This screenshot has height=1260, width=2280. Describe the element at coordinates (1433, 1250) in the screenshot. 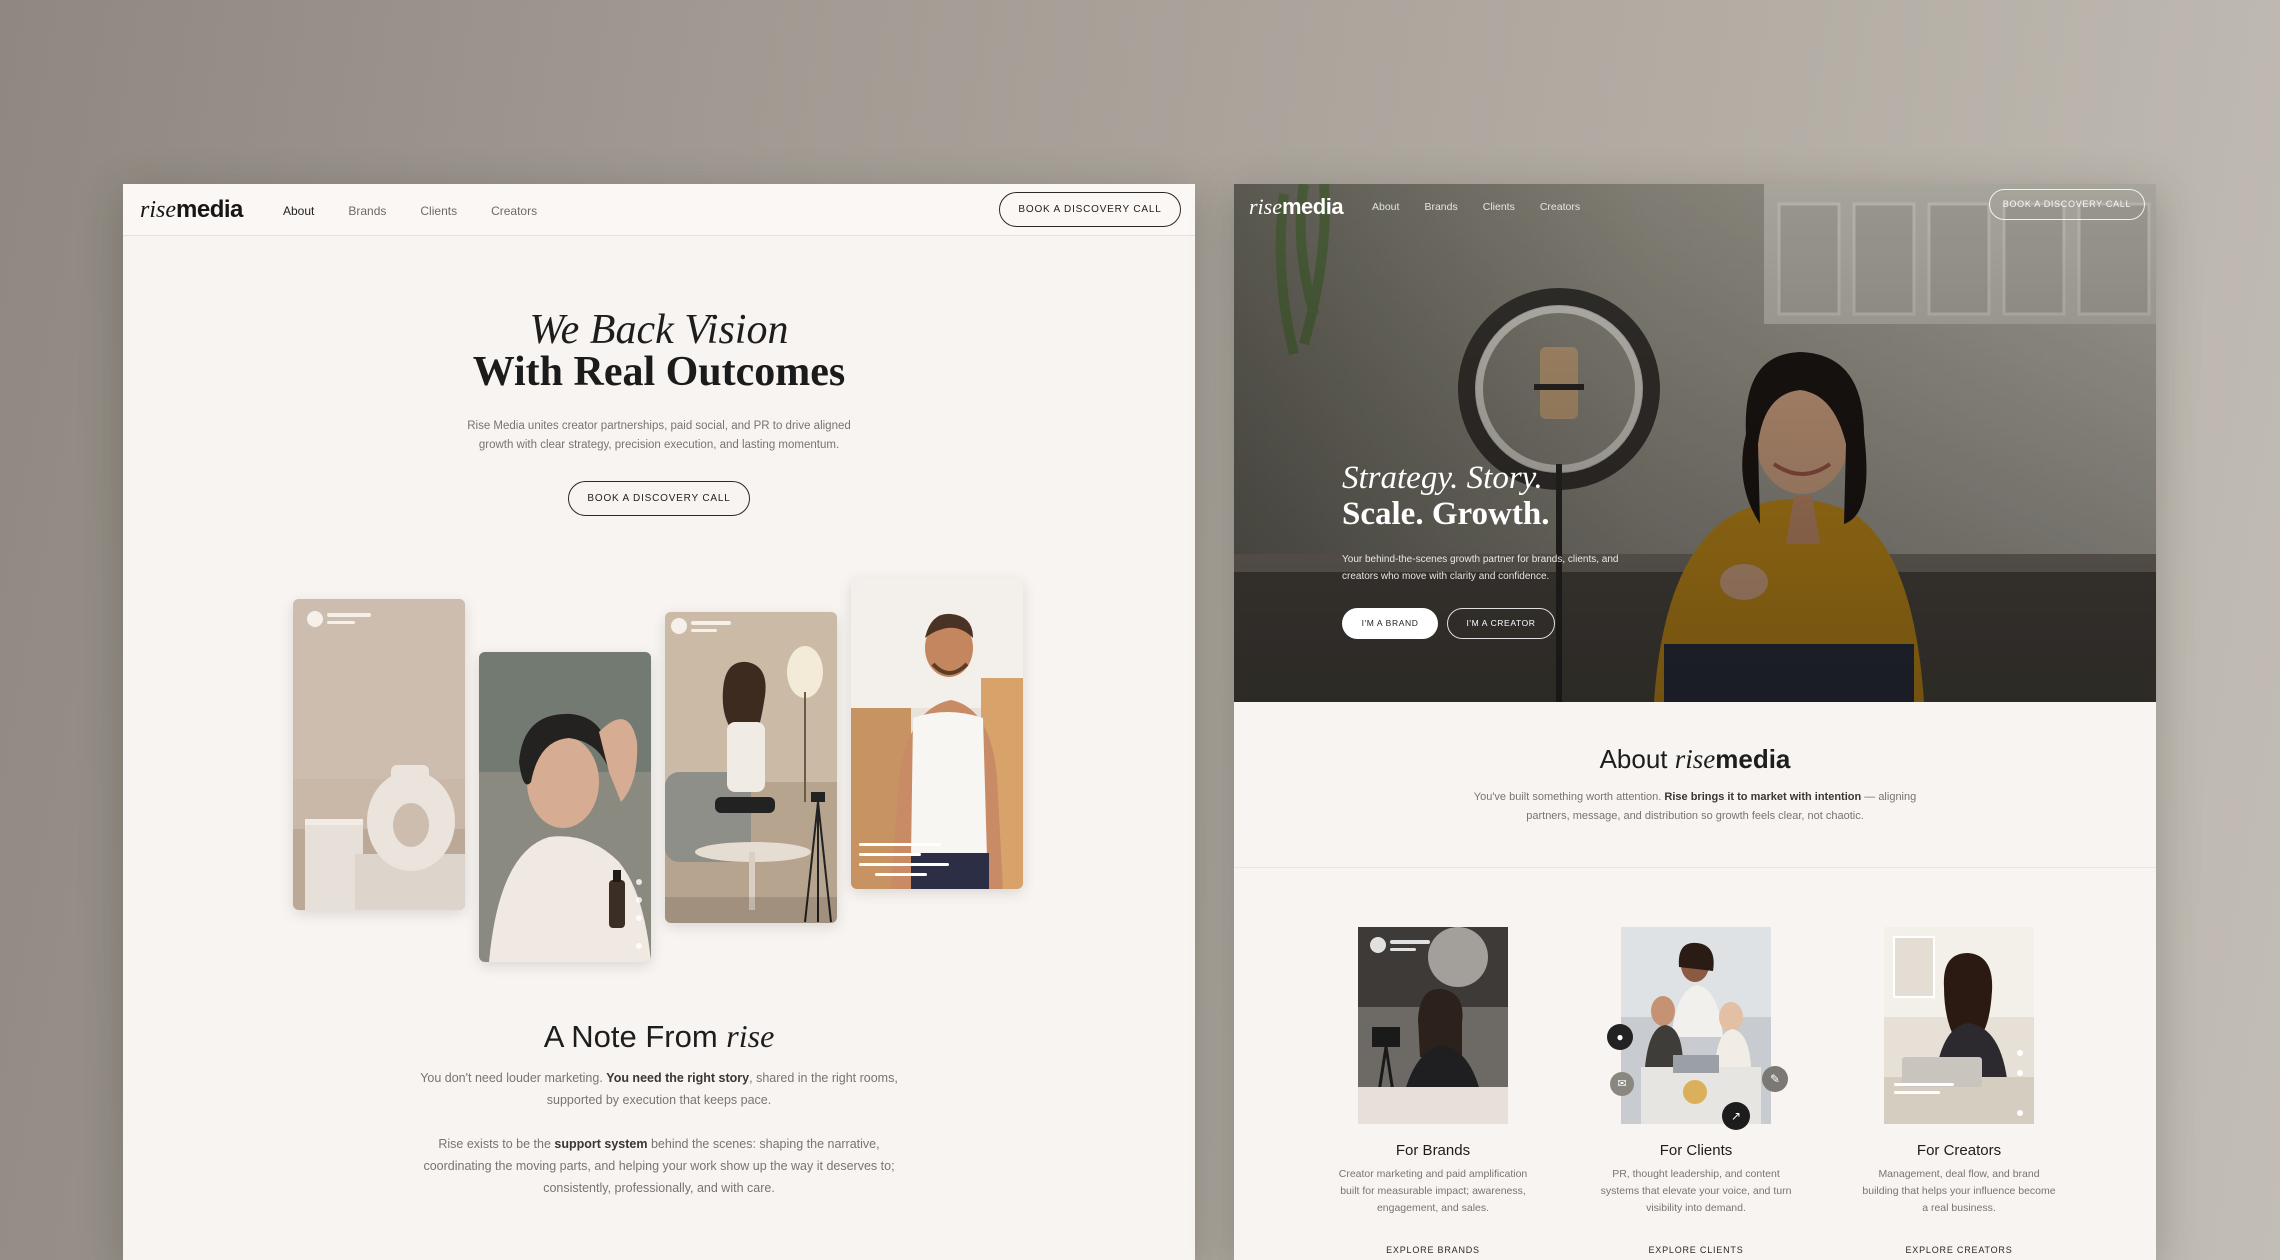

I see `explore-brands-link: EXPLORE BRANDS` at that location.